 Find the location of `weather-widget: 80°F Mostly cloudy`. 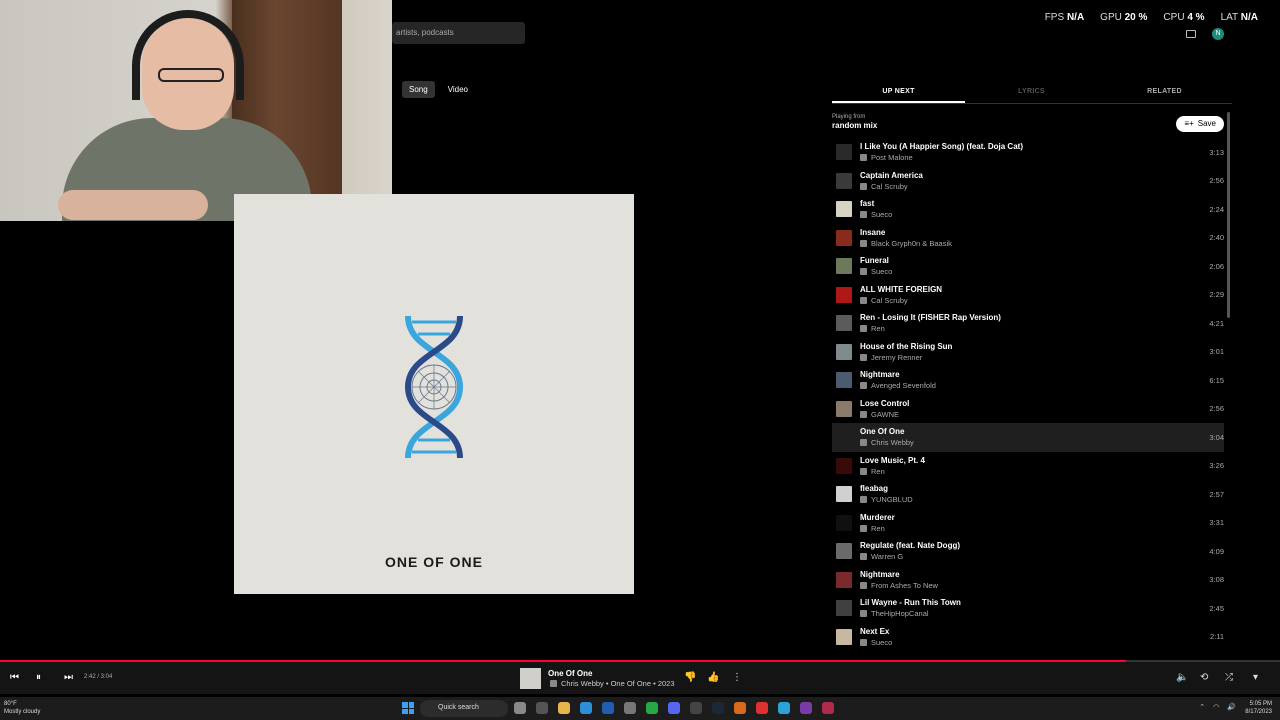

weather-widget: 80°F Mostly cloudy is located at coordinates (22, 708).